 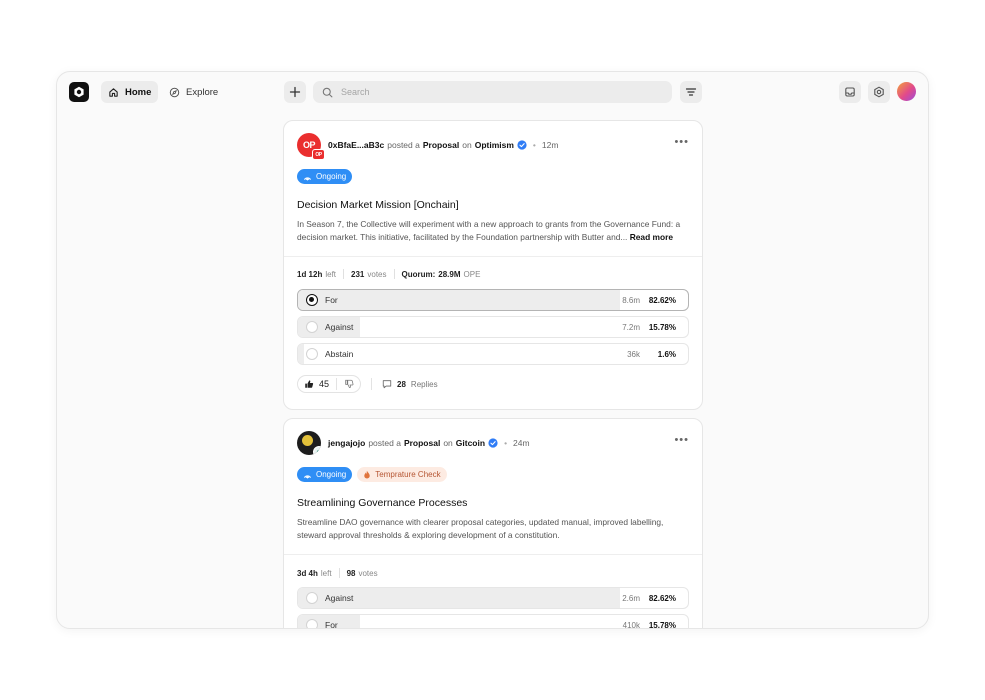 I want to click on app-logo-icon, so click(x=79, y=92).